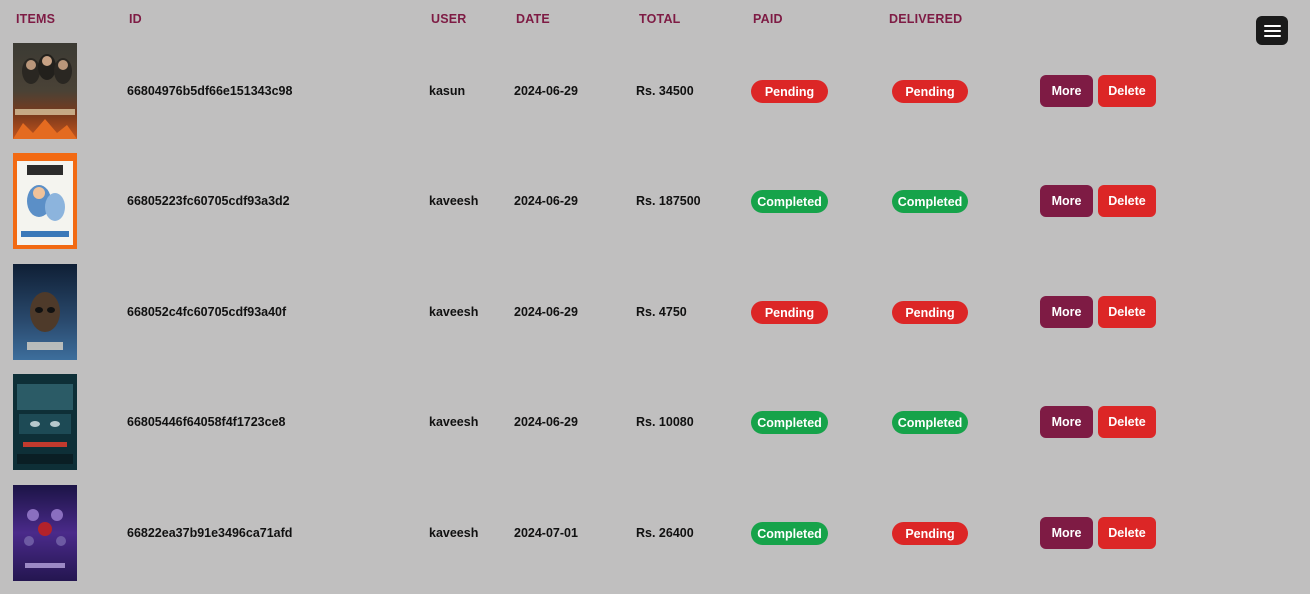 This screenshot has height=594, width=1310. What do you see at coordinates (533, 19) in the screenshot?
I see `header-date: DATE` at bounding box center [533, 19].